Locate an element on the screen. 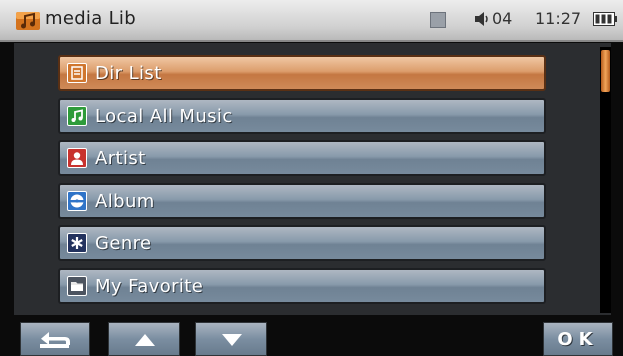 The image size is (623, 356). app-music-icon is located at coordinates (28, 21).